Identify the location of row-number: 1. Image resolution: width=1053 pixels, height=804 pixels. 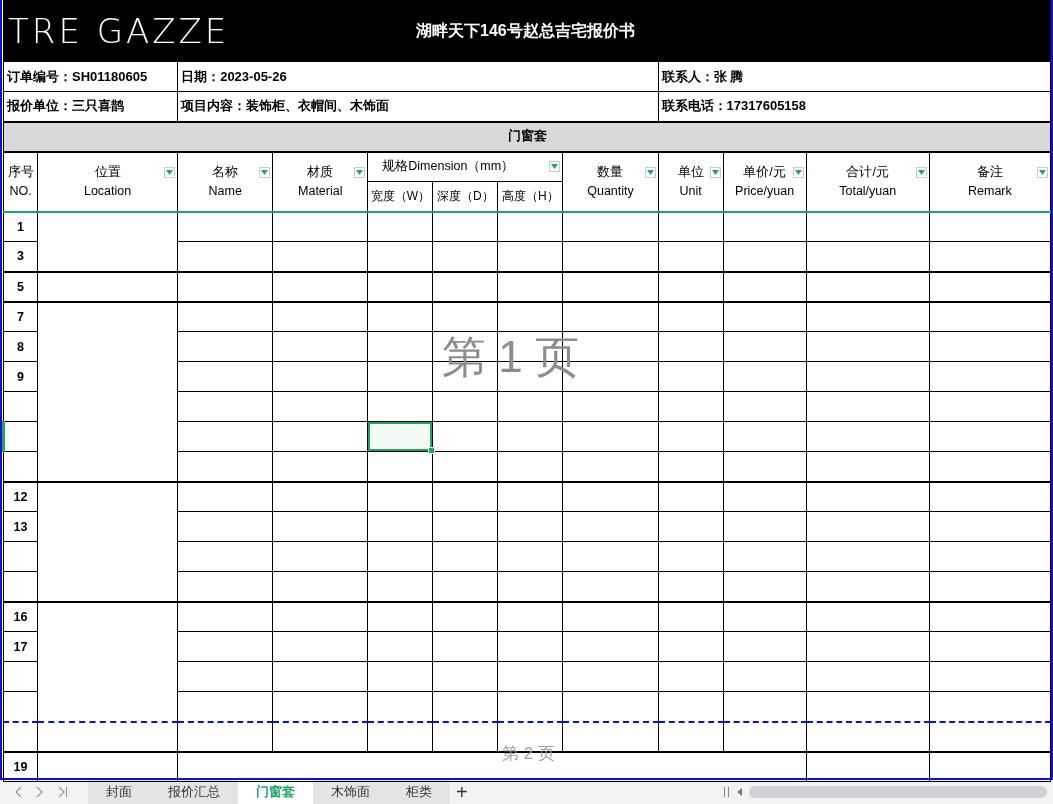
(20, 226).